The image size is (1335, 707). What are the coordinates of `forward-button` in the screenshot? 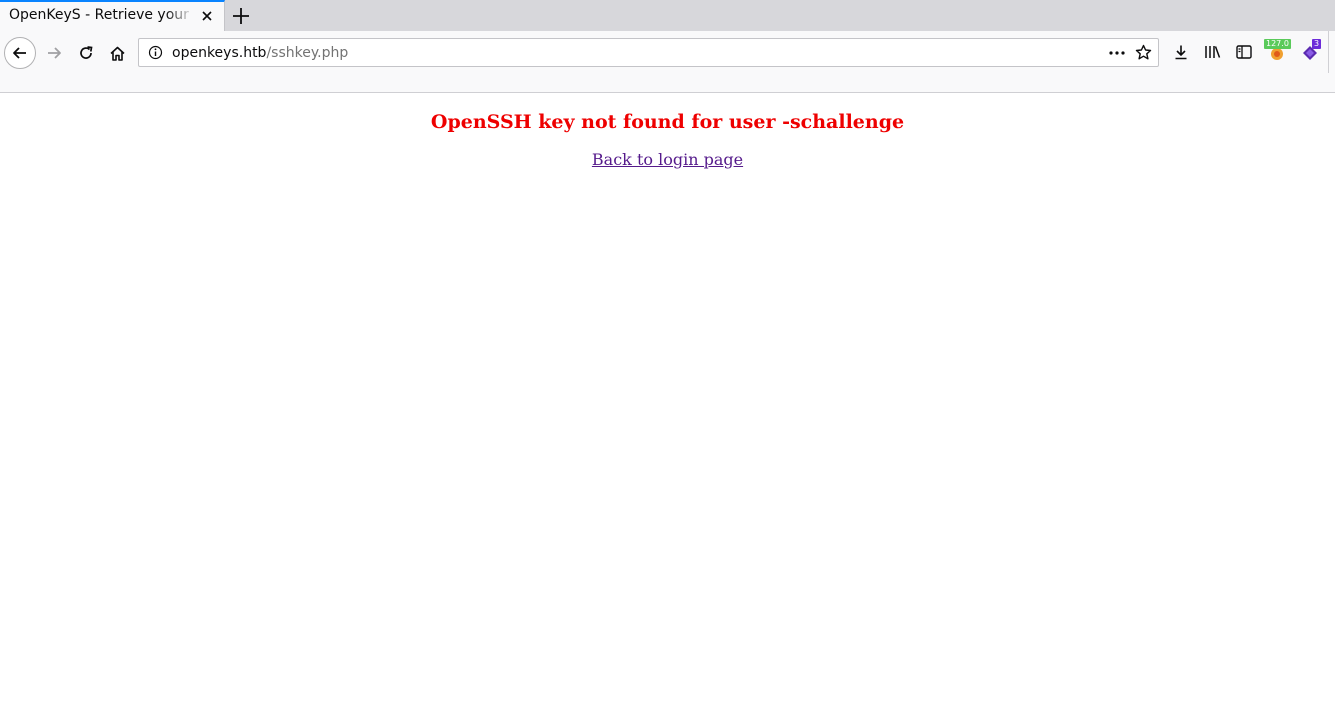 It's located at (54, 53).